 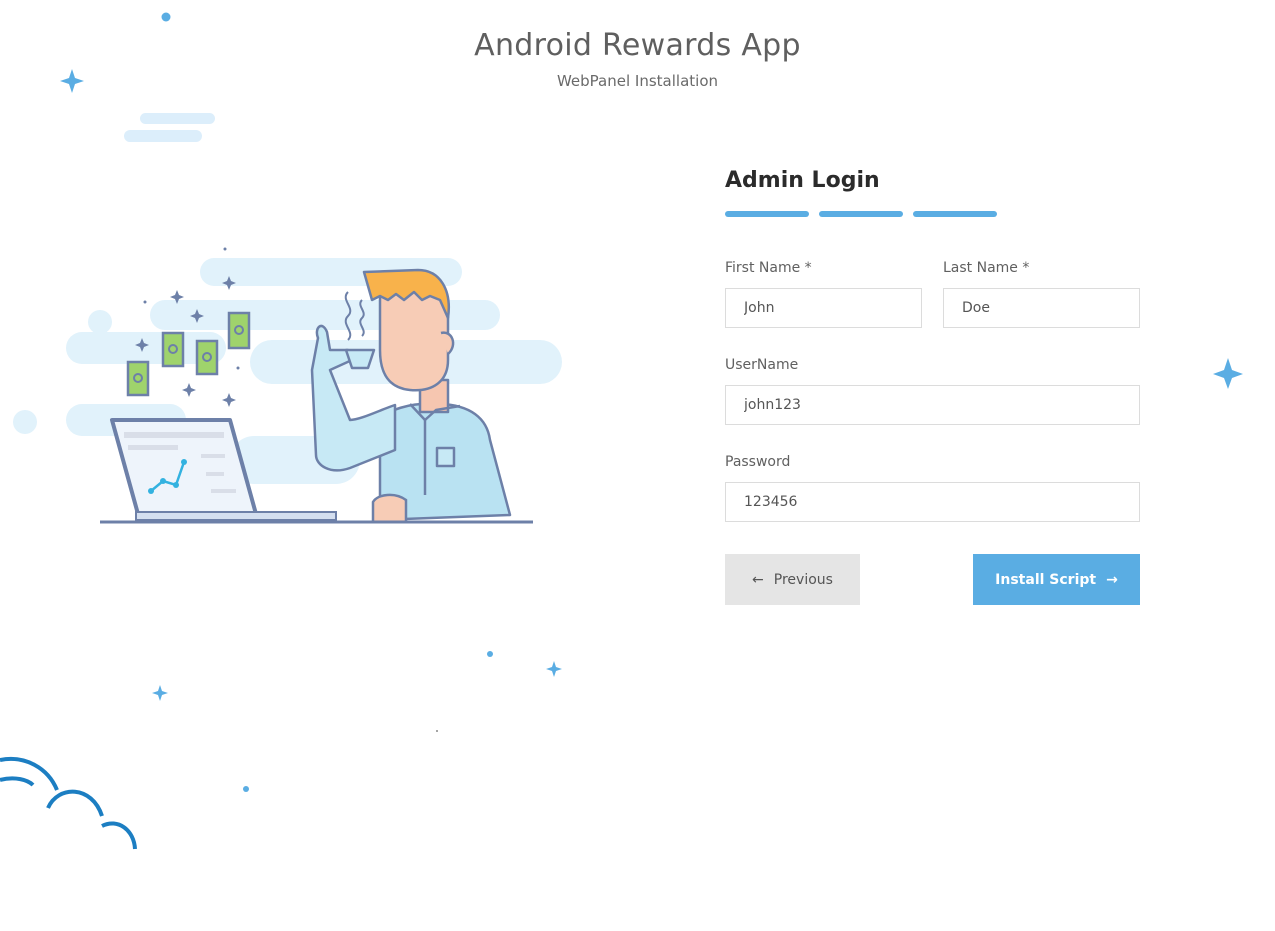 I want to click on form-title: Admin Login, so click(x=802, y=180).